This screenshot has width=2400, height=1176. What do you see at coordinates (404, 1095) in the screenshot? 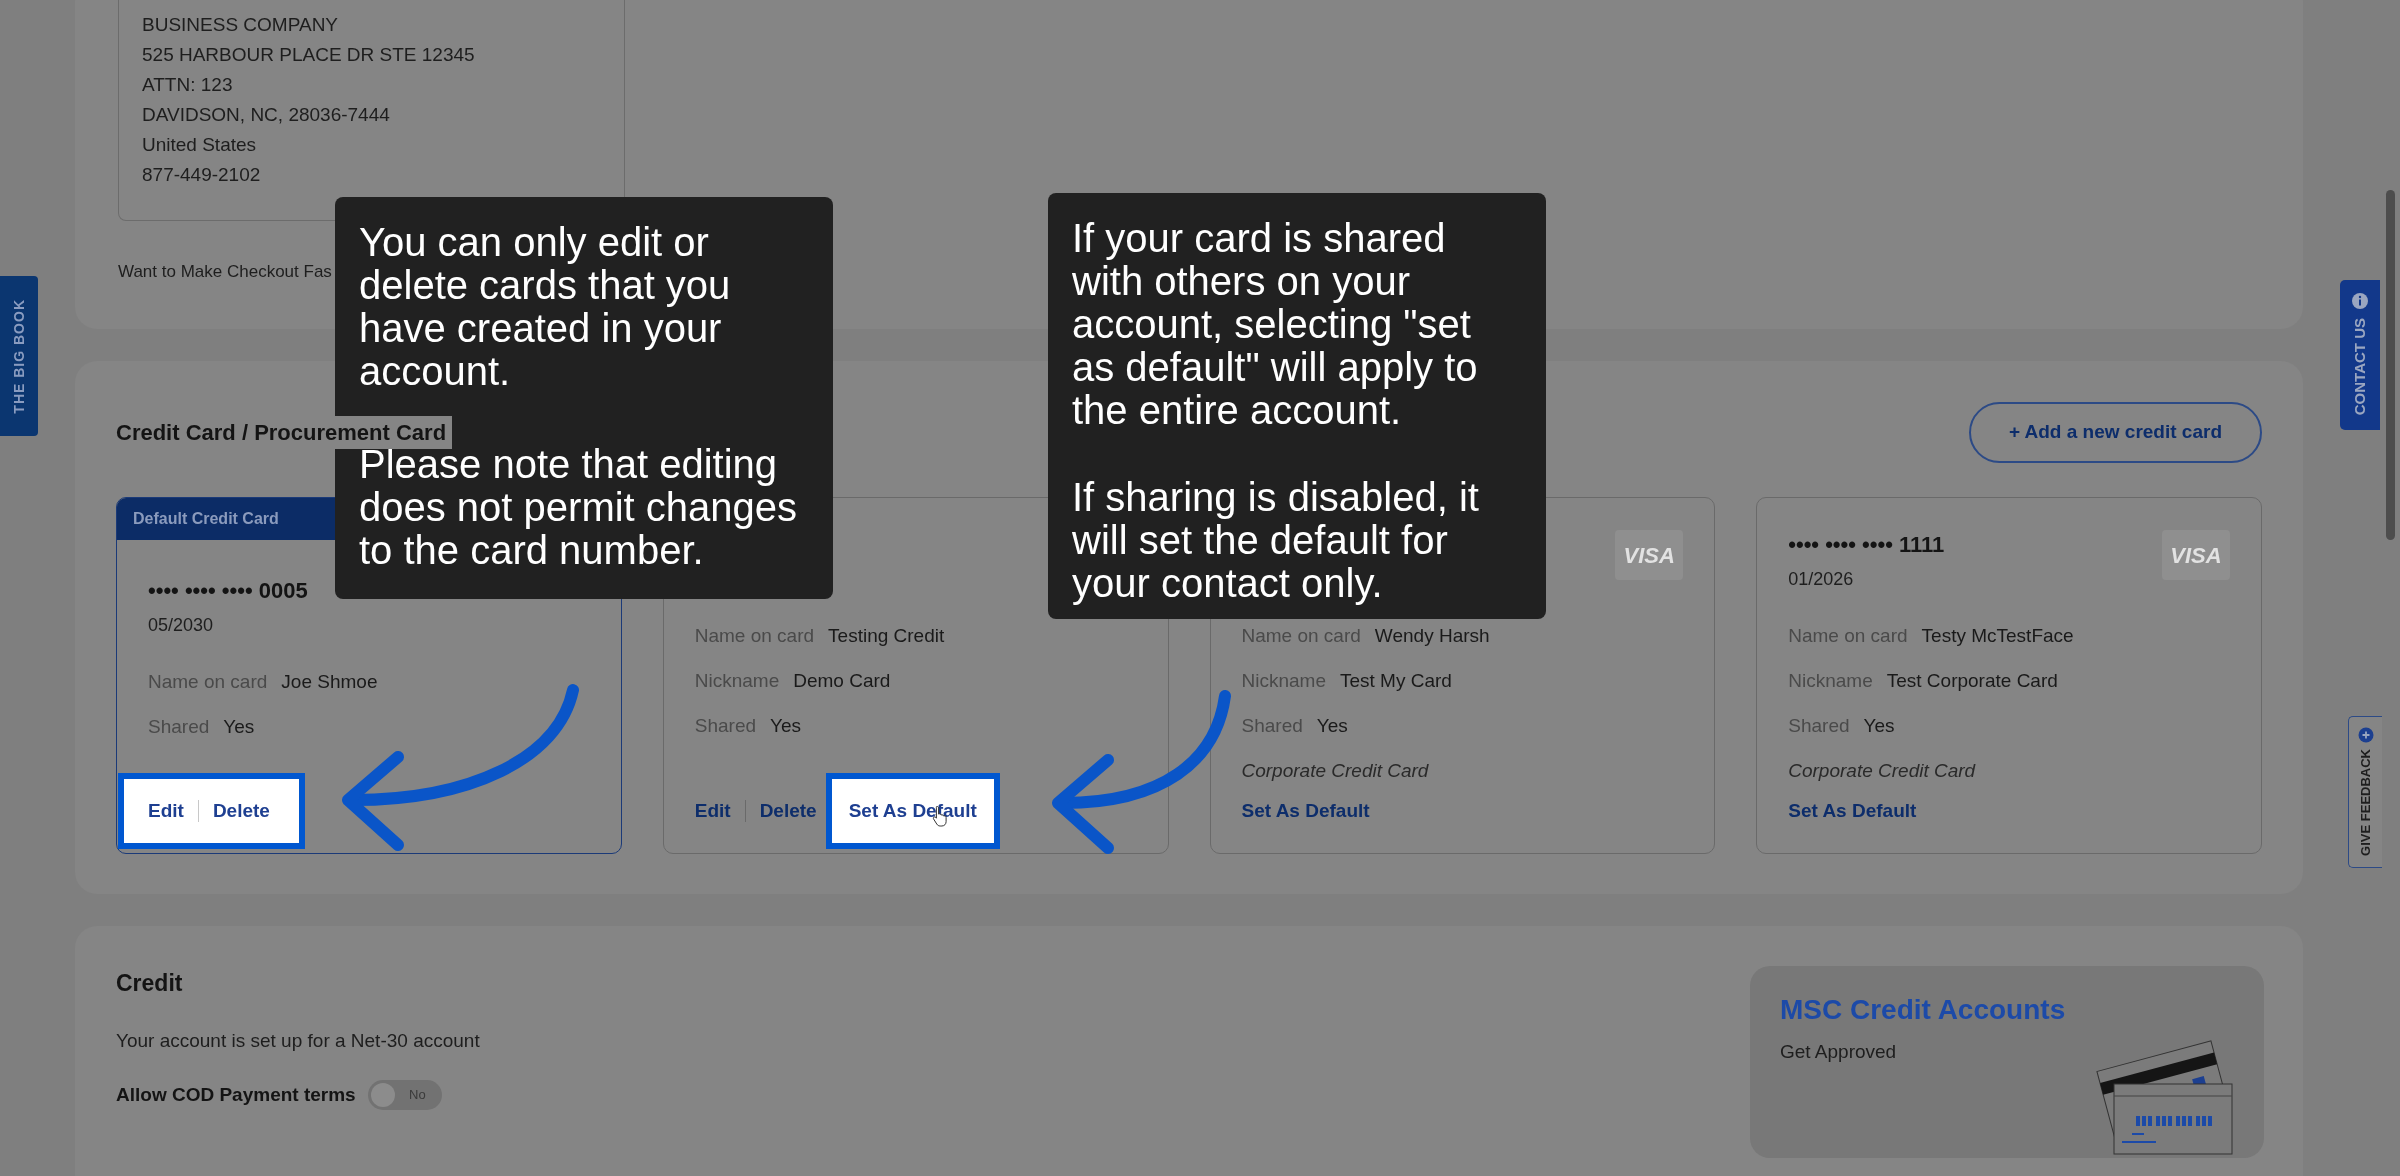
I see `cod-toggle-switch: No` at bounding box center [404, 1095].